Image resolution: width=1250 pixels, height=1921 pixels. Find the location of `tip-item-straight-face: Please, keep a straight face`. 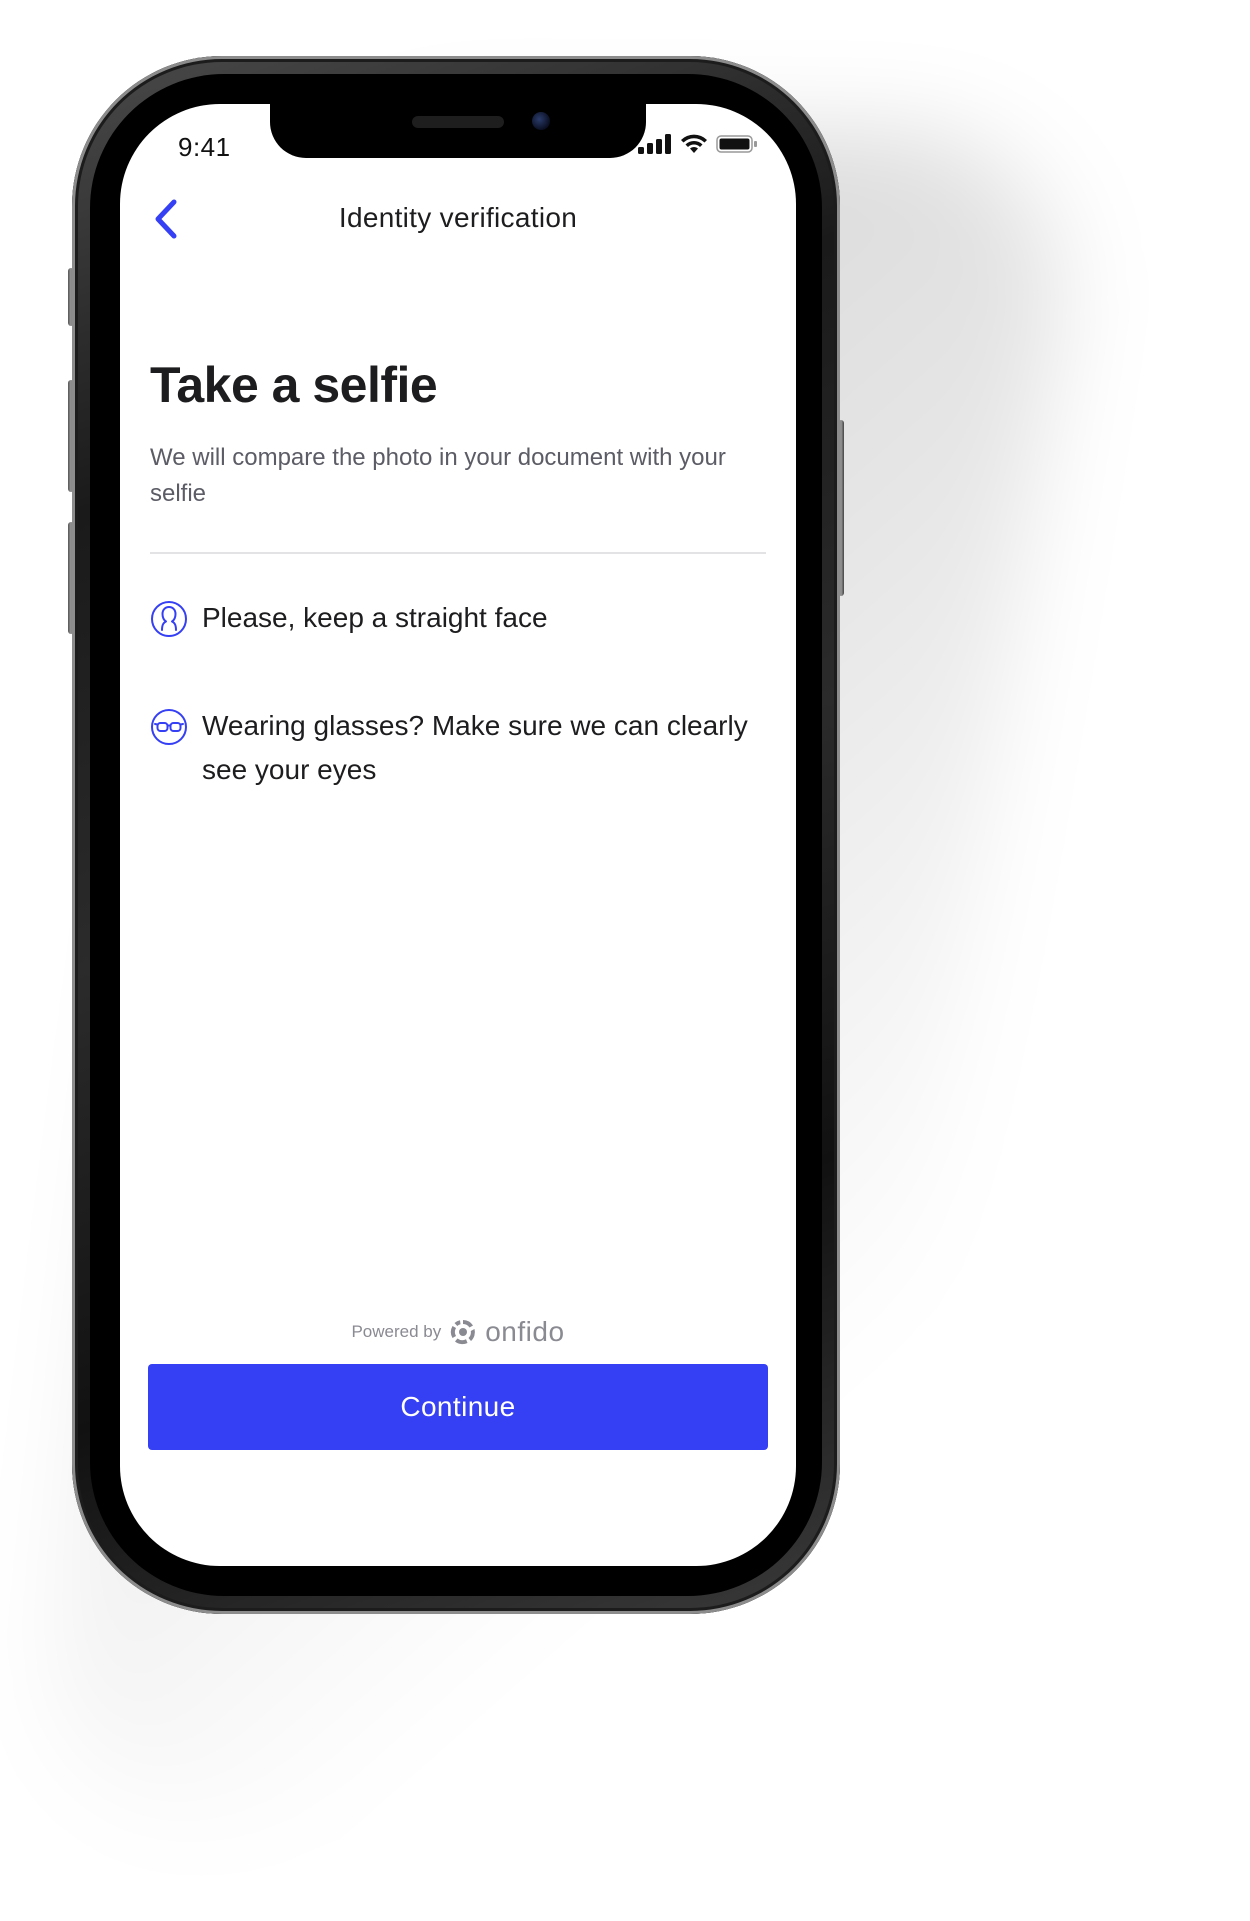

tip-item-straight-face: Please, keep a straight face is located at coordinates (461, 620).